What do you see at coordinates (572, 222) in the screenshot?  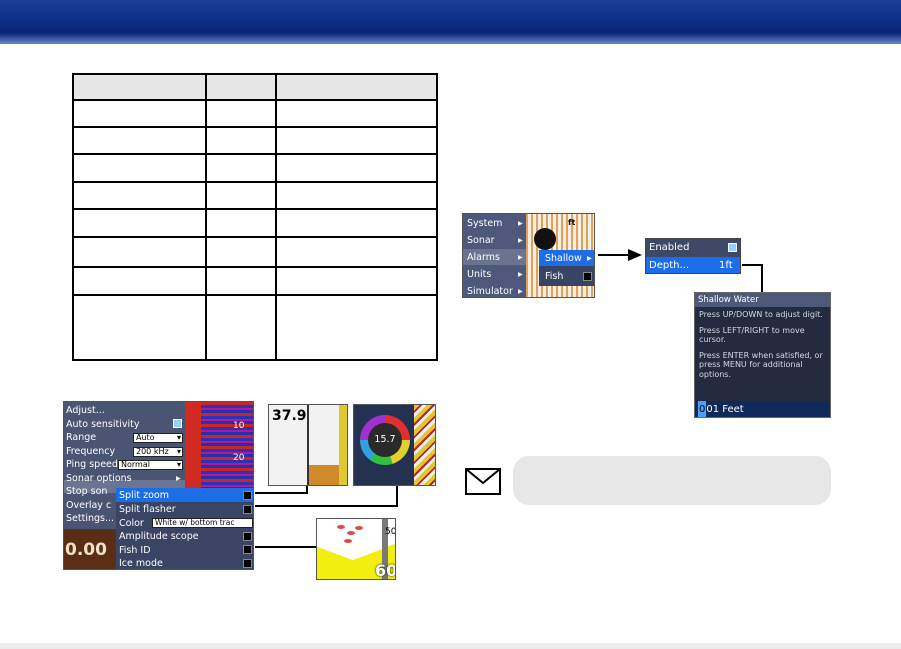 I see `unit-label: ft` at bounding box center [572, 222].